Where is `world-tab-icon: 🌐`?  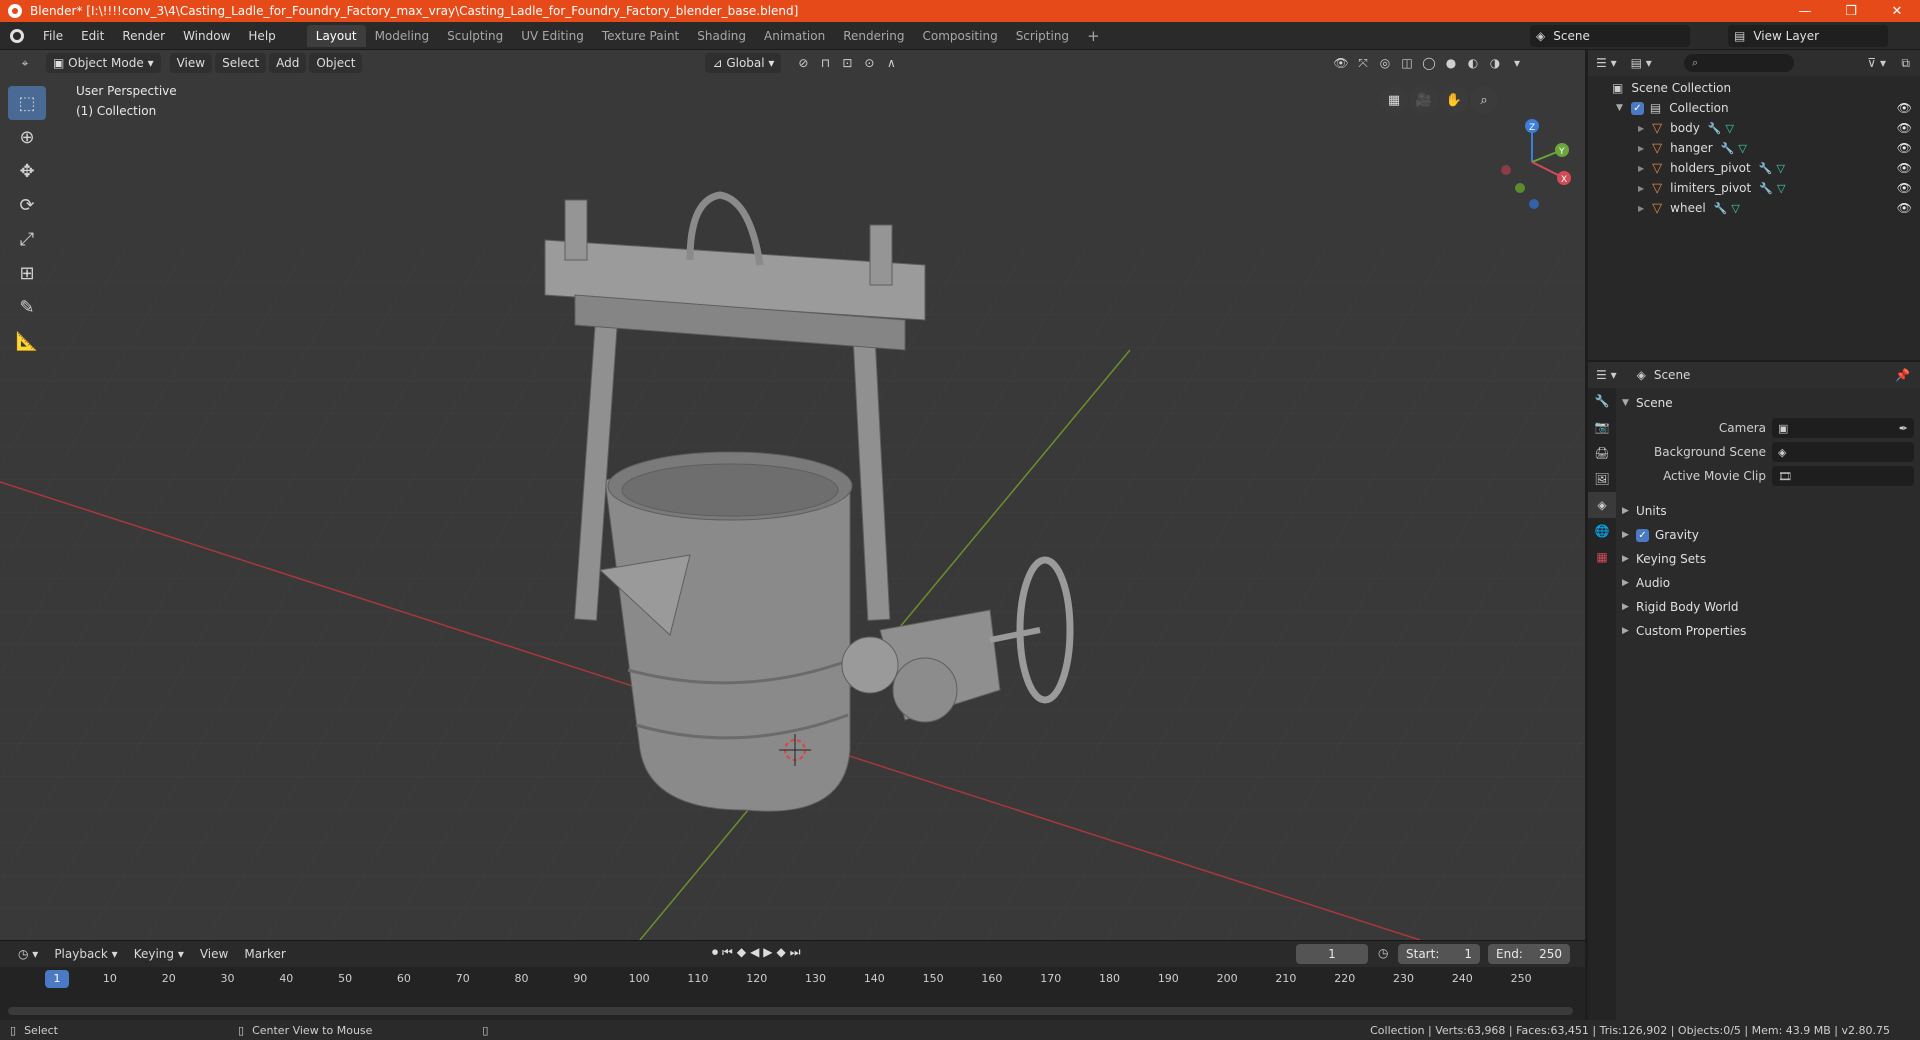
world-tab-icon: 🌐 is located at coordinates (1602, 531).